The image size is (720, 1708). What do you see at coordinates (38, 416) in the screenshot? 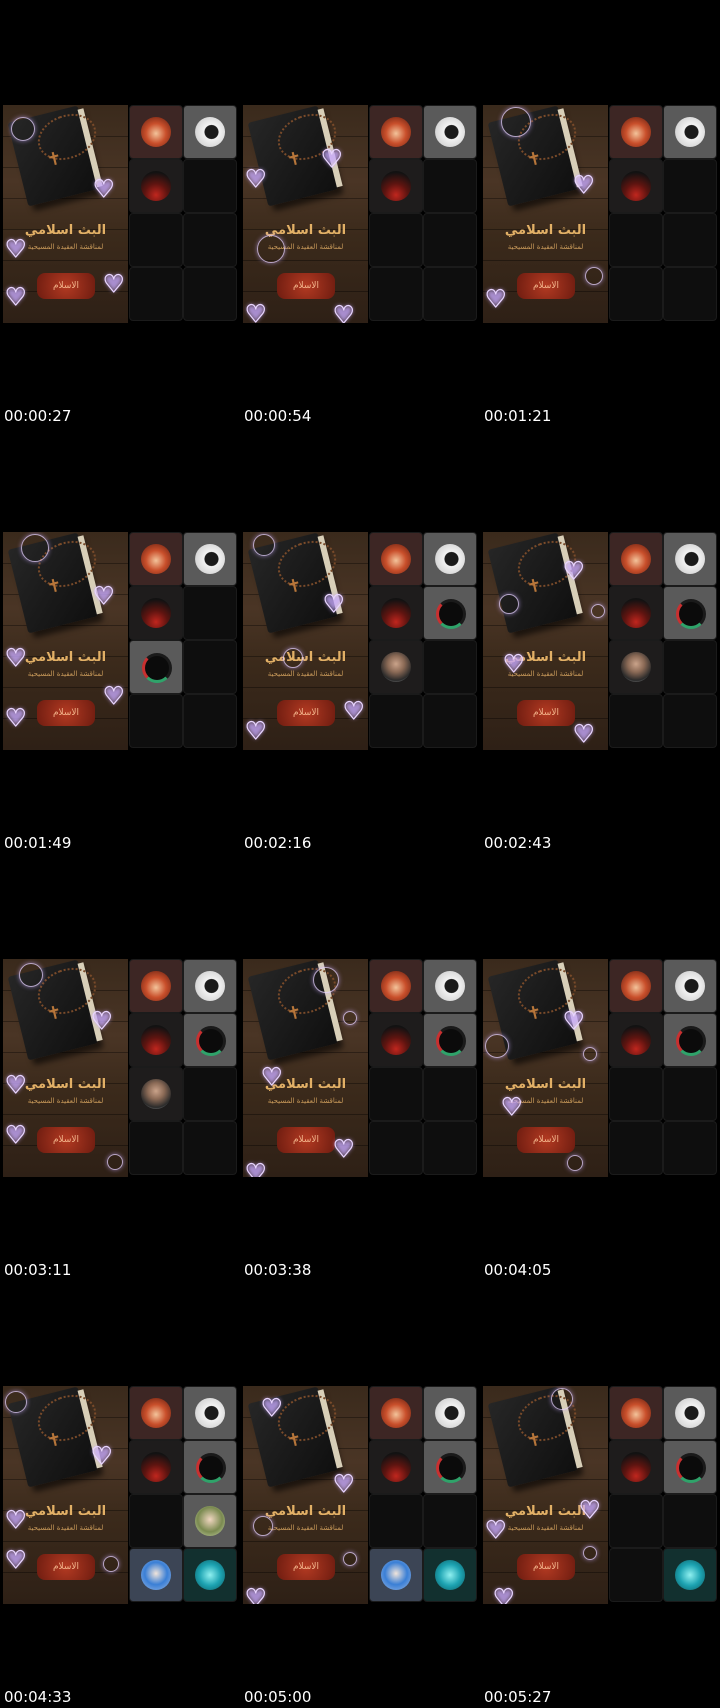
I see `timestamp-label: 00:00:27` at bounding box center [38, 416].